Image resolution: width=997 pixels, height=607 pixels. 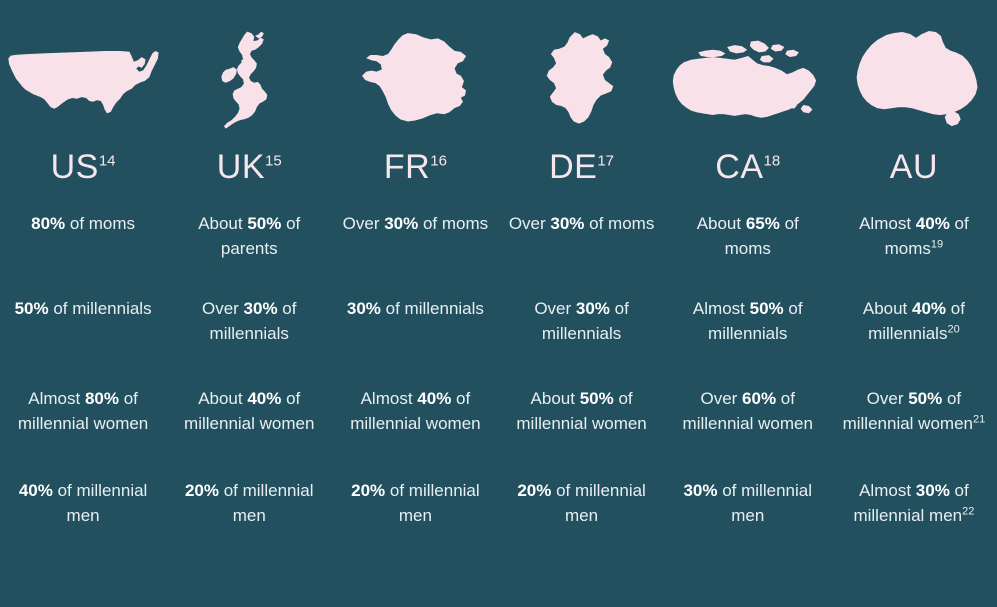 I want to click on stat-cell-moms-uk: About 50% of parents, so click(x=249, y=254).